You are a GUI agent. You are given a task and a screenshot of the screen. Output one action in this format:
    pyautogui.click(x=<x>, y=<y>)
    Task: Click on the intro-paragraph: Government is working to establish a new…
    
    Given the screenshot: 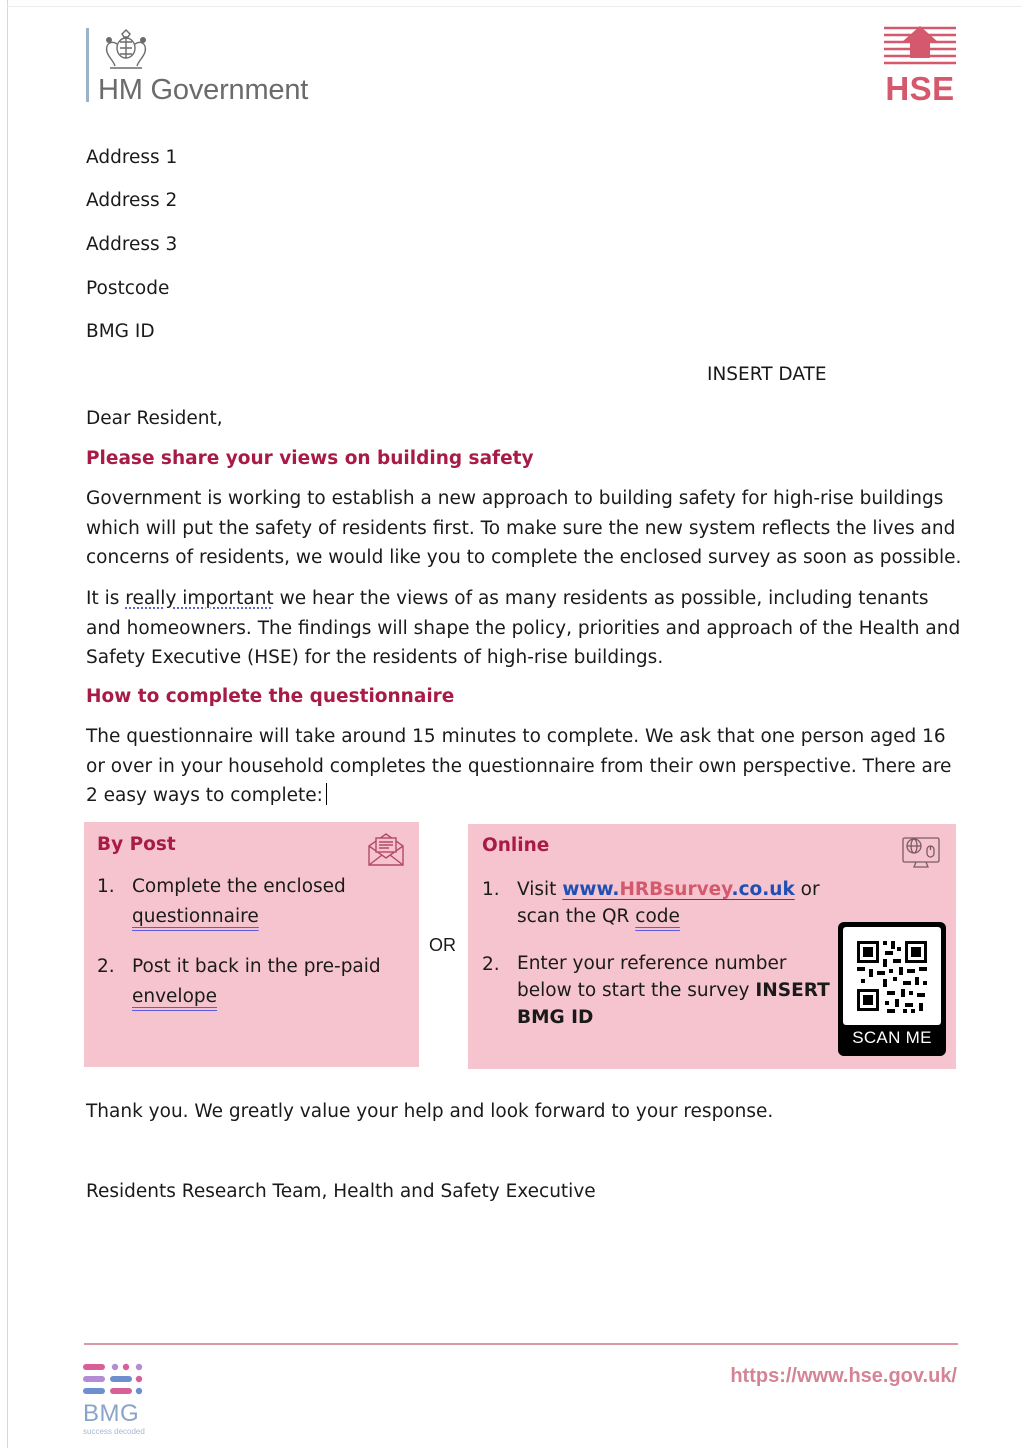 What is the action you would take?
    pyautogui.click(x=524, y=528)
    